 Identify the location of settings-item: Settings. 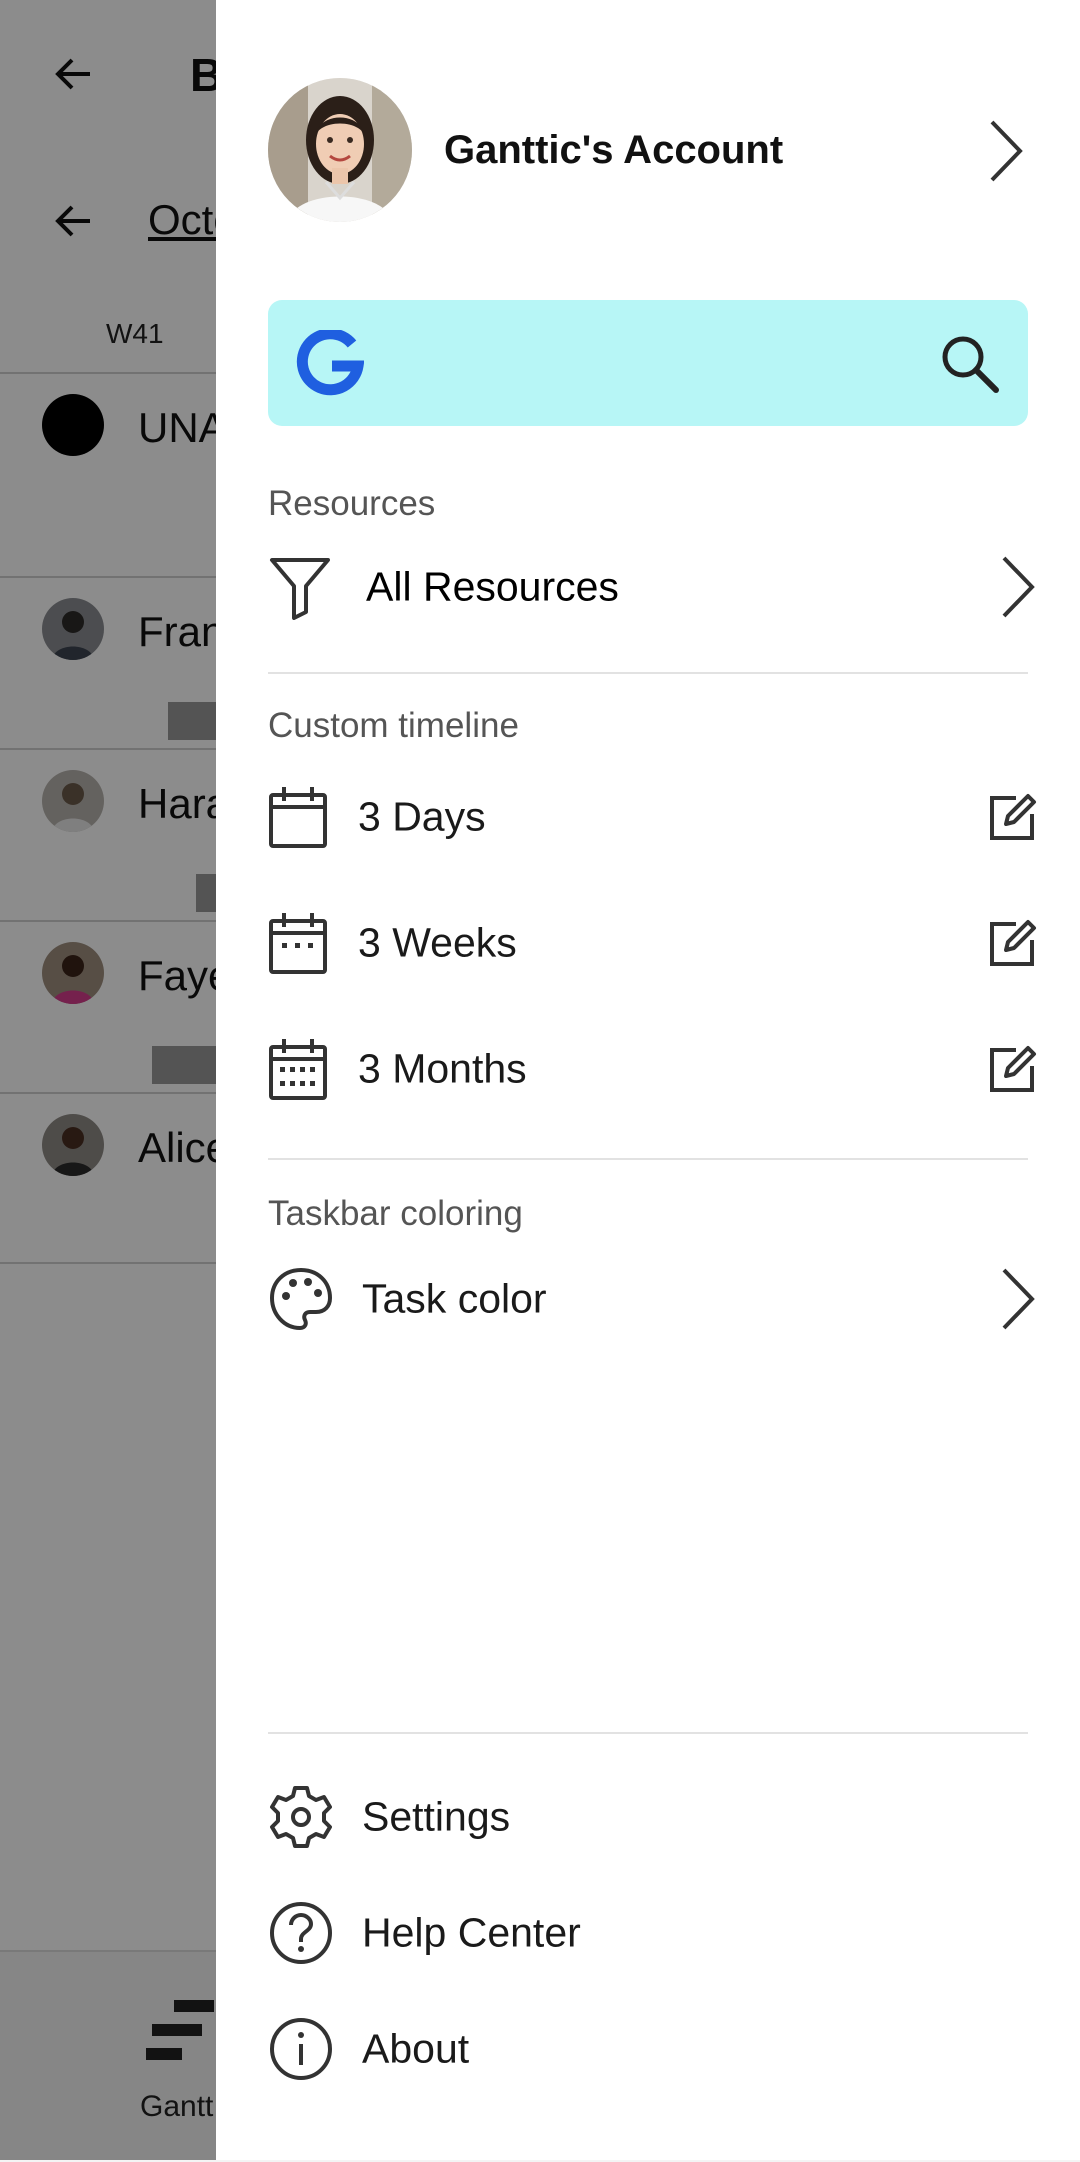
(653, 1817).